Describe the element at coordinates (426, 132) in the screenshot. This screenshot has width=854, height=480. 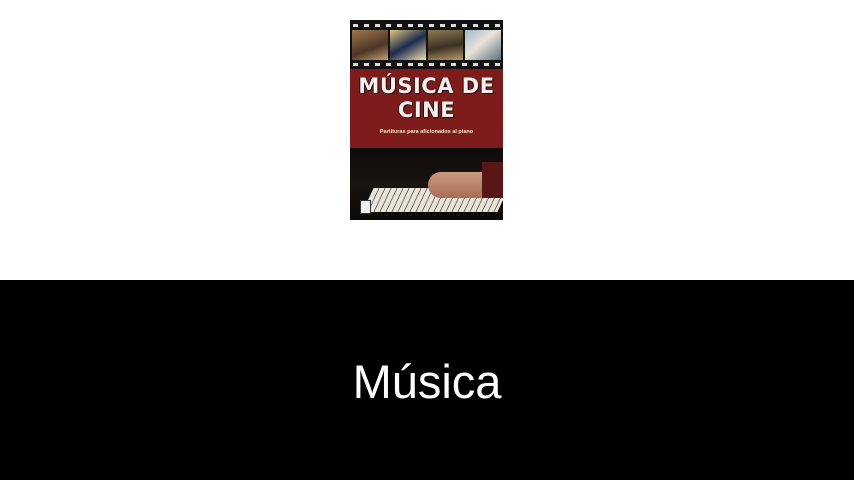
I see `cover-subtitle: Partituras para aficionados al piano` at that location.